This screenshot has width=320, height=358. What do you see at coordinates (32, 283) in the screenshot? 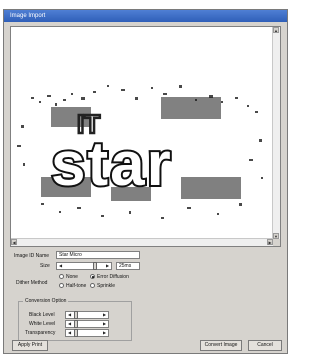
I see `dither-method-label: Dither Method` at bounding box center [32, 283].